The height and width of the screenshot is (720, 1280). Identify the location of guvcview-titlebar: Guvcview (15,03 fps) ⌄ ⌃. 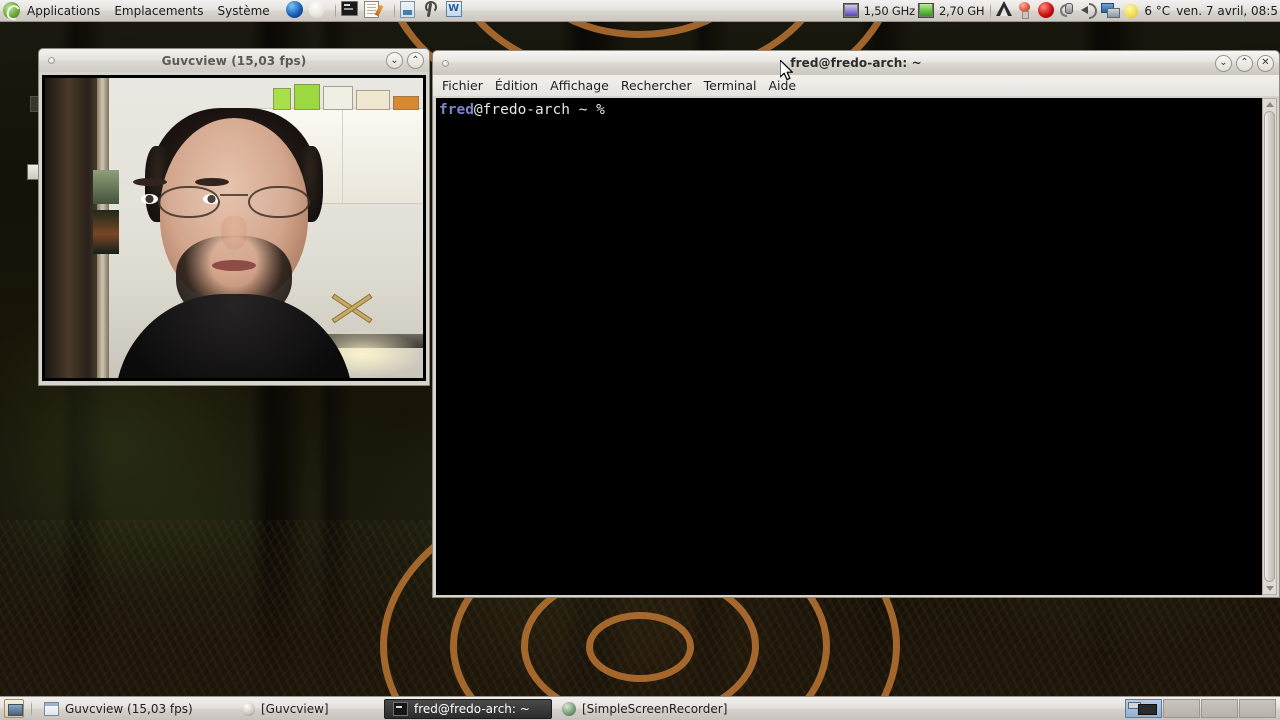
(234, 60).